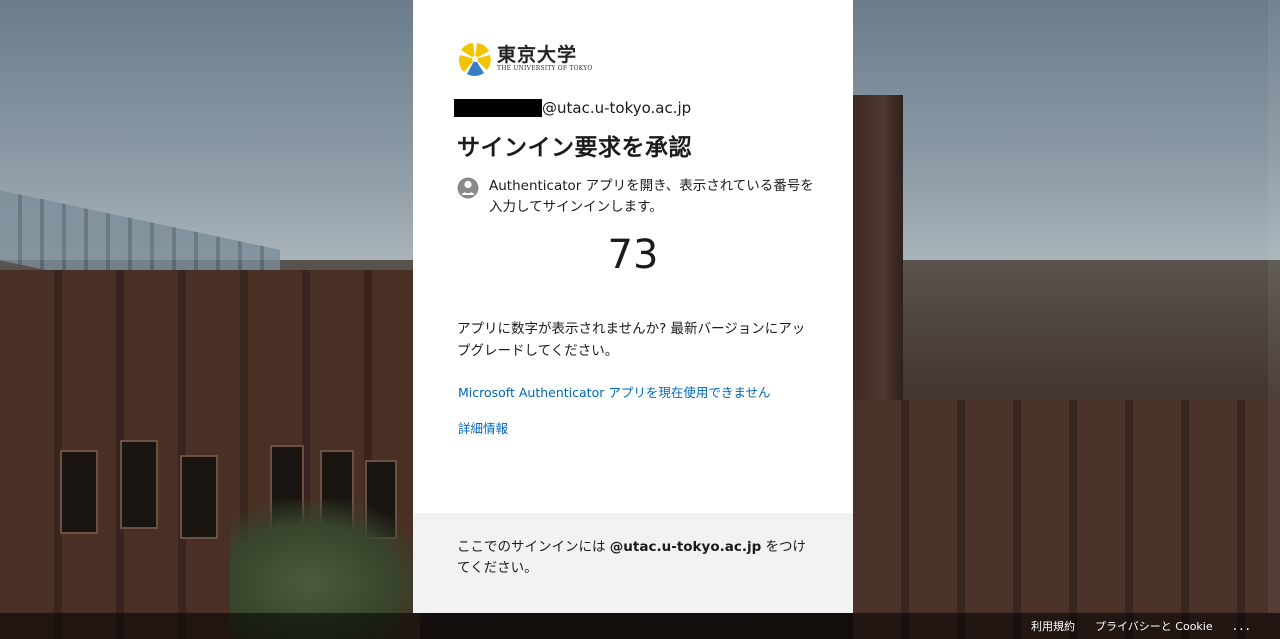 The height and width of the screenshot is (639, 1280). What do you see at coordinates (685, 547) in the screenshot?
I see `hint-domain: @utac.u-tokyo.ac.jp` at bounding box center [685, 547].